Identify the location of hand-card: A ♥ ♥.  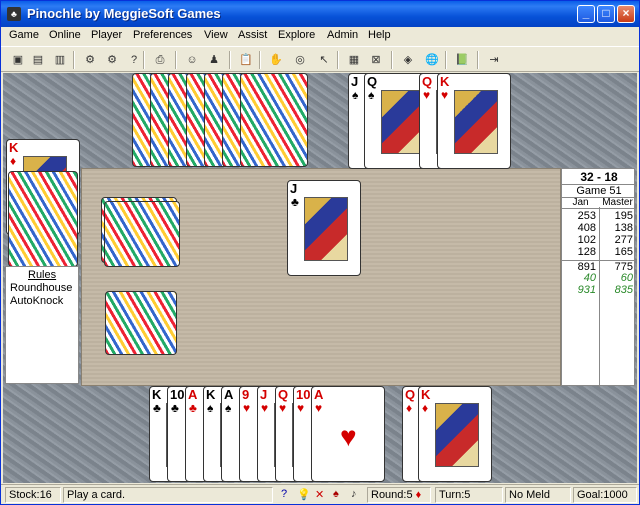
(348, 434).